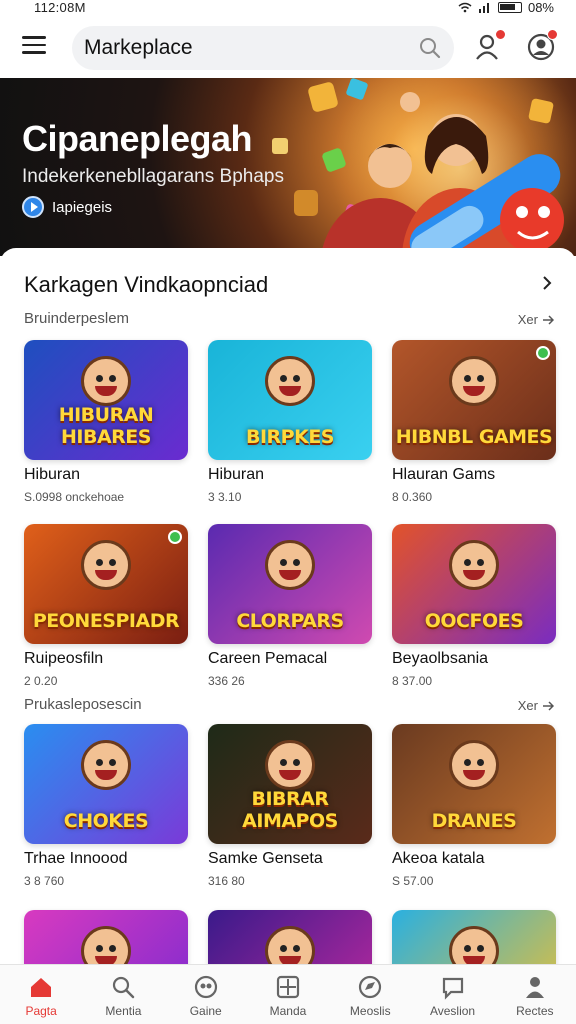  Describe the element at coordinates (474, 621) in the screenshot. I see `tile-art-text: OOCFOES` at that location.